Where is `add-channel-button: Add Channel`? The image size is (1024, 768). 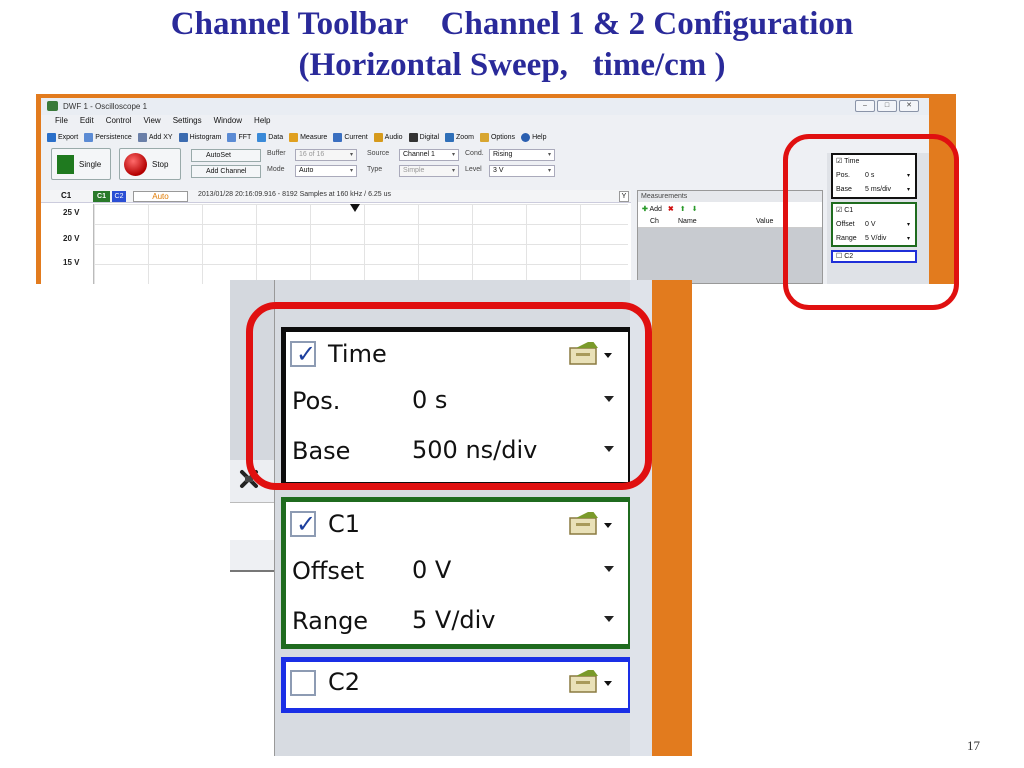
add-channel-button: Add Channel is located at coordinates (226, 171).